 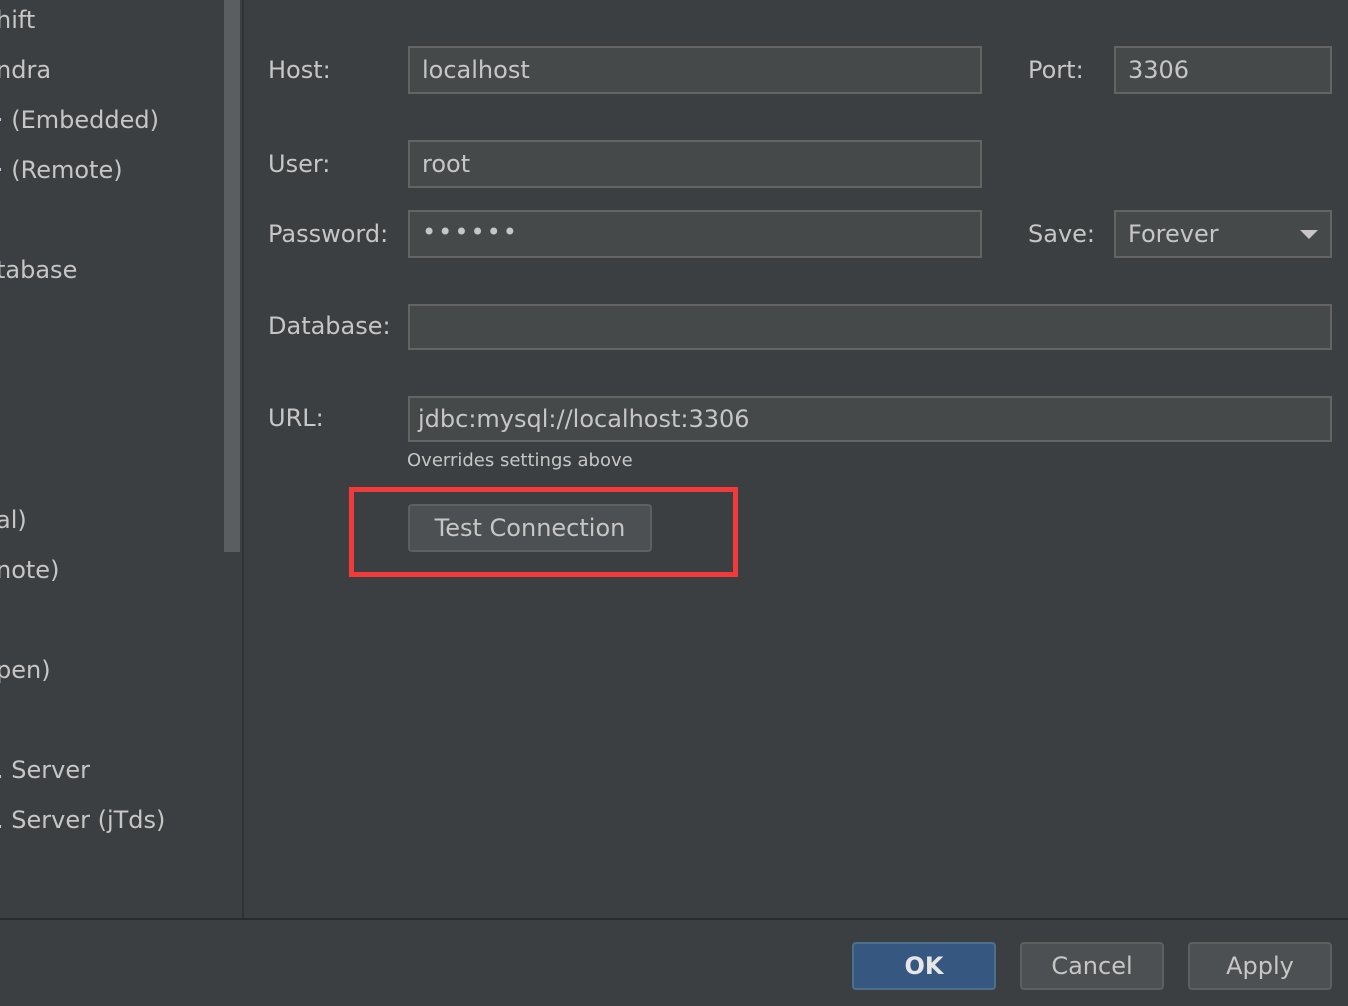 What do you see at coordinates (1056, 70) in the screenshot?
I see `port-label: Port:` at bounding box center [1056, 70].